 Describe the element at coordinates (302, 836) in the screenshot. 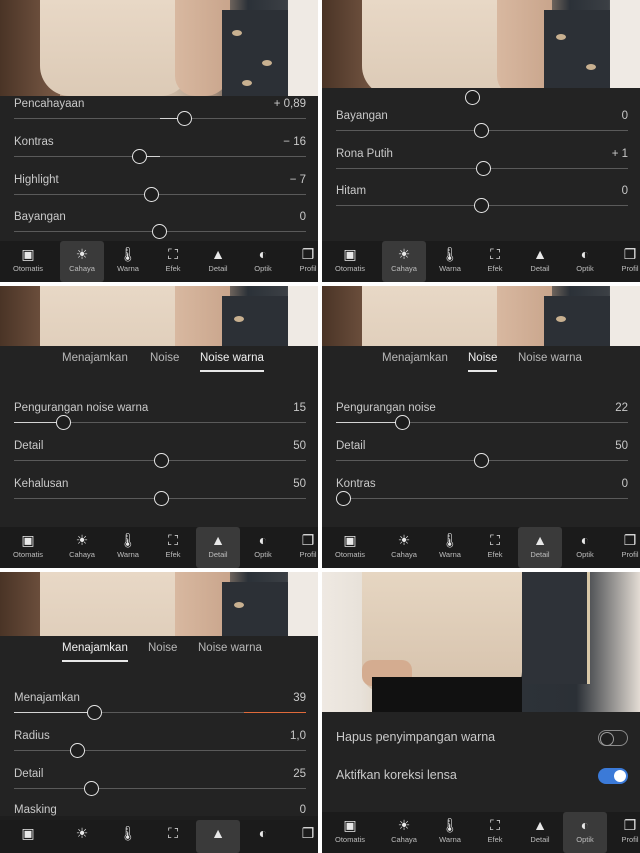

I see `tool-profile: ❐` at that location.